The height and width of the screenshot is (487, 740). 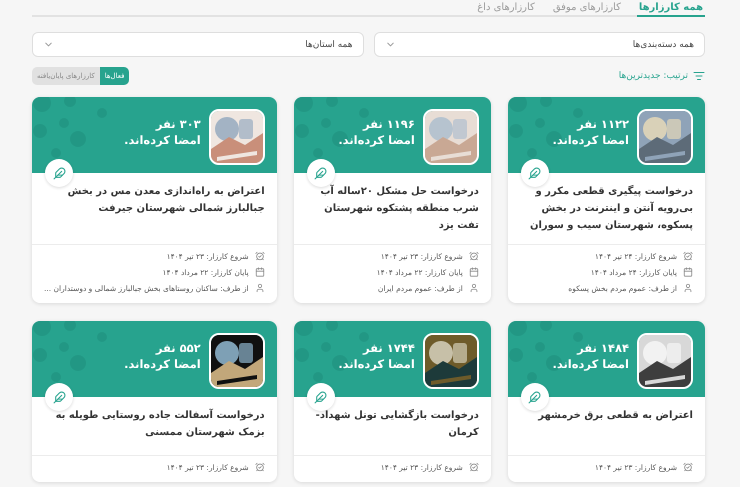 What do you see at coordinates (177, 124) in the screenshot?
I see `signature-count: ۳۰۳ نفر` at bounding box center [177, 124].